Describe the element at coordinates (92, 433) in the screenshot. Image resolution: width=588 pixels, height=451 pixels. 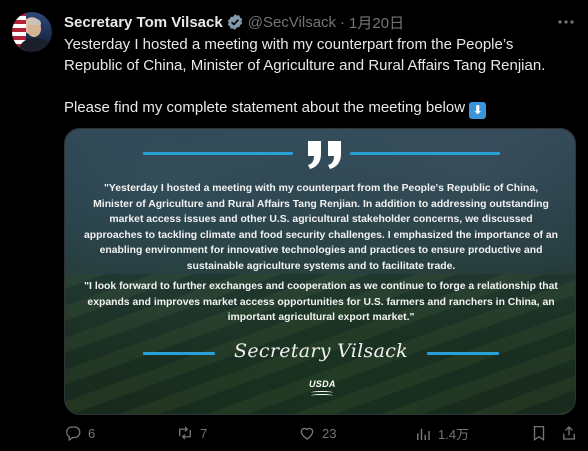
I see `reply-count: 6` at that location.